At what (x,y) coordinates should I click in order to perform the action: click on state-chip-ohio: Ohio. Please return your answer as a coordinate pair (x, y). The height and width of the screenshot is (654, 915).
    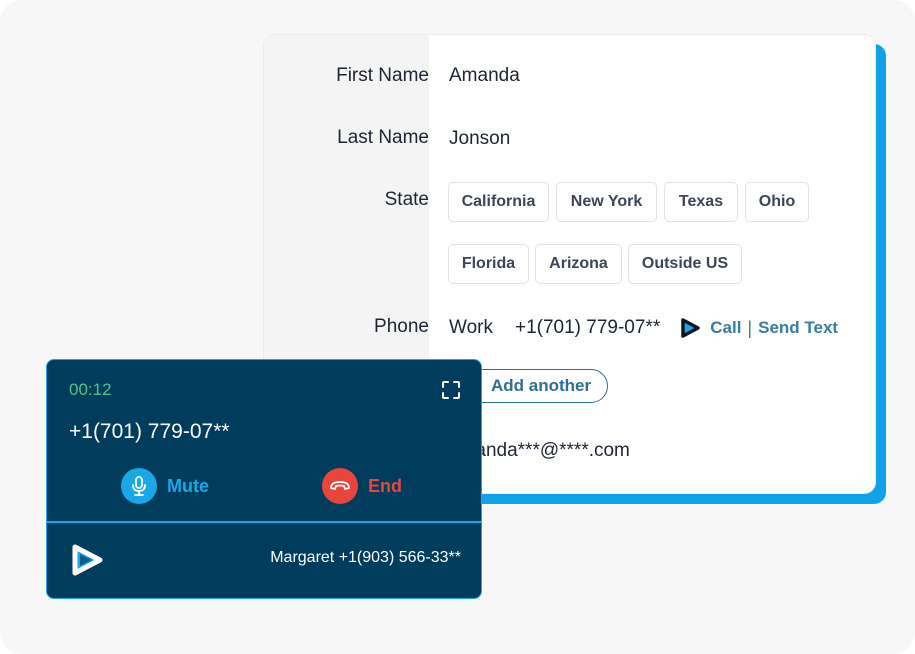
    Looking at the image, I should click on (777, 202).